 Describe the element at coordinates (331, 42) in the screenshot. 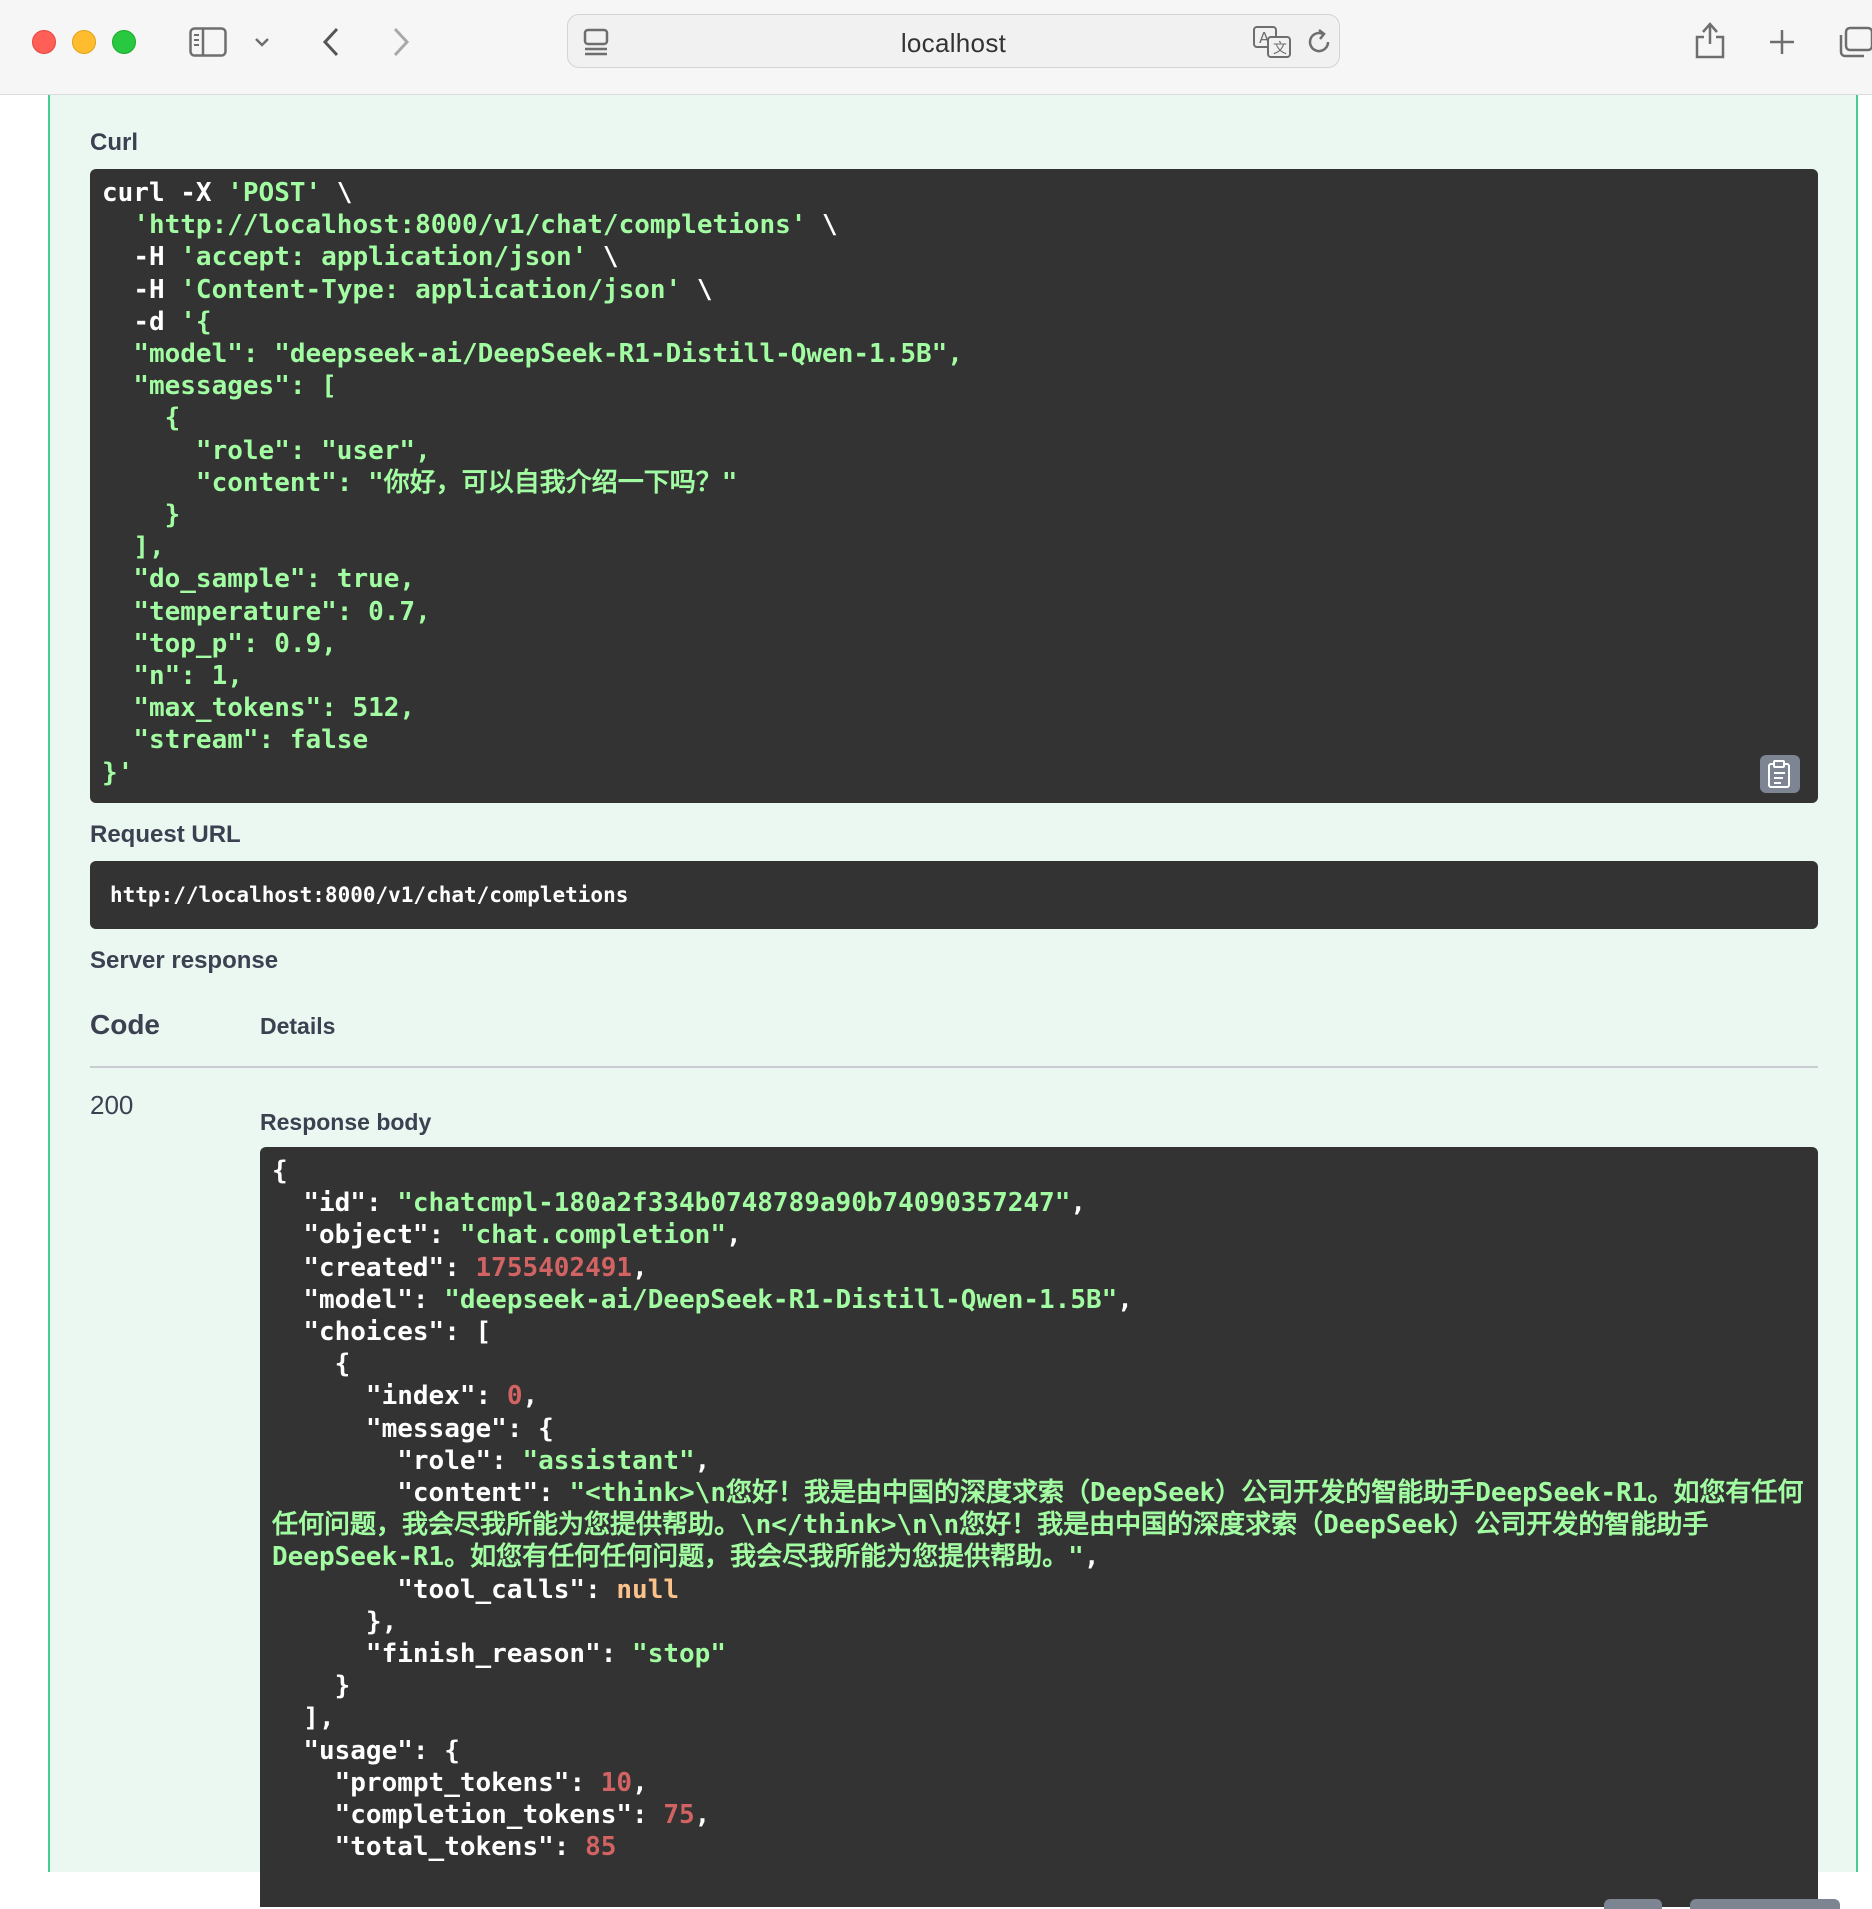

I see `back-icon` at that location.